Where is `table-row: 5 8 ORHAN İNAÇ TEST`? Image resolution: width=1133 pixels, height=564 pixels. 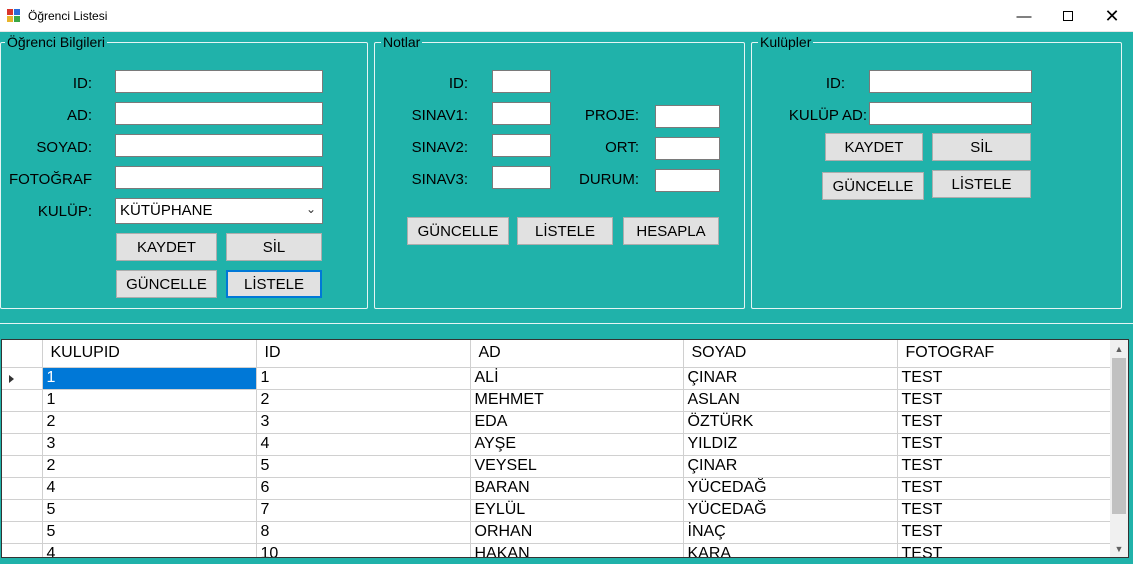 table-row: 5 8 ORHAN İNAÇ TEST is located at coordinates (557, 532).